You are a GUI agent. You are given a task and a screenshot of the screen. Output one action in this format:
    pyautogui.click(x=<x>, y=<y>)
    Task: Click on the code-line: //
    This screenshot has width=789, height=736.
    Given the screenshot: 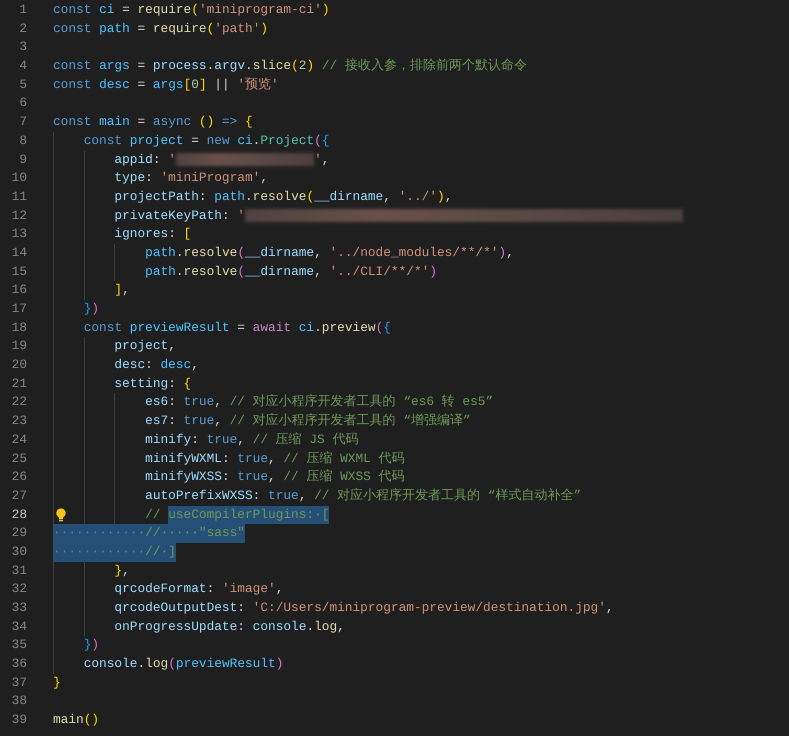 What is the action you would take?
    pyautogui.click(x=153, y=515)
    